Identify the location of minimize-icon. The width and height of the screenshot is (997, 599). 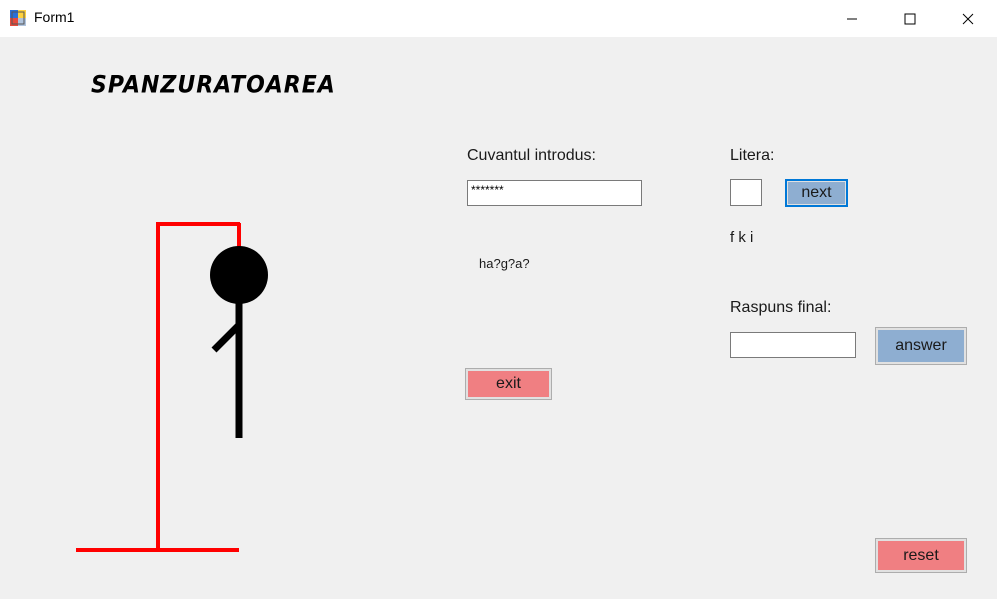
(852, 18).